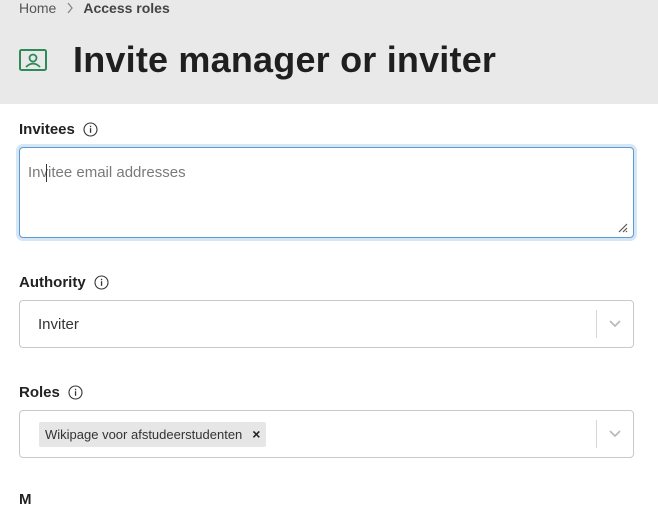  I want to click on breadcrumb-home-link: Home, so click(37, 8).